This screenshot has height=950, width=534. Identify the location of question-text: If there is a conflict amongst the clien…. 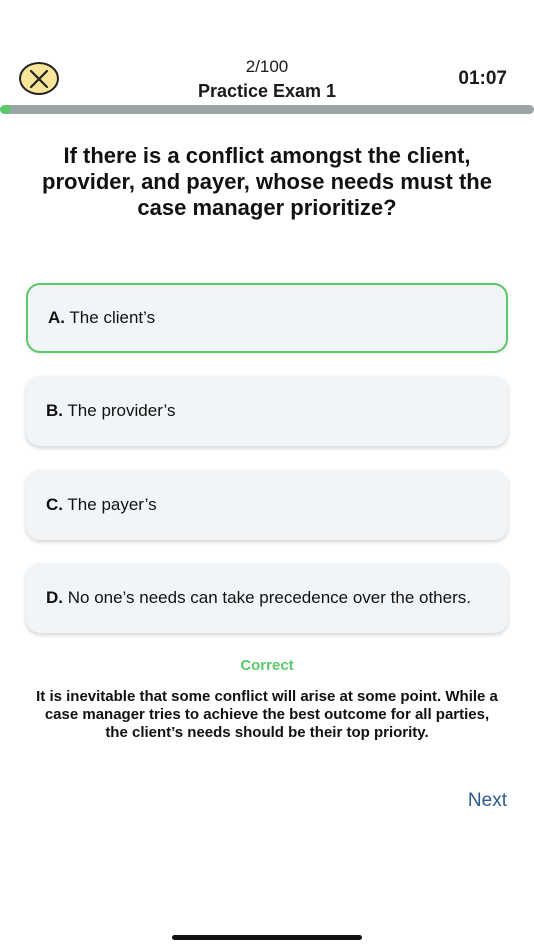
(267, 181).